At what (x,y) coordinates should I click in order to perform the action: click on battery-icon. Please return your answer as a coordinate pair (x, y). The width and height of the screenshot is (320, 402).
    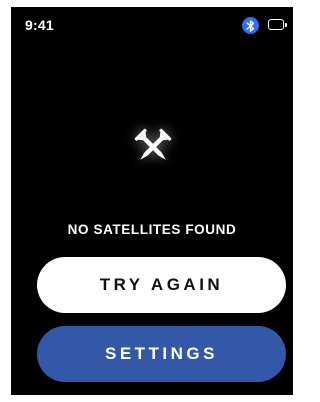
    Looking at the image, I should click on (278, 25).